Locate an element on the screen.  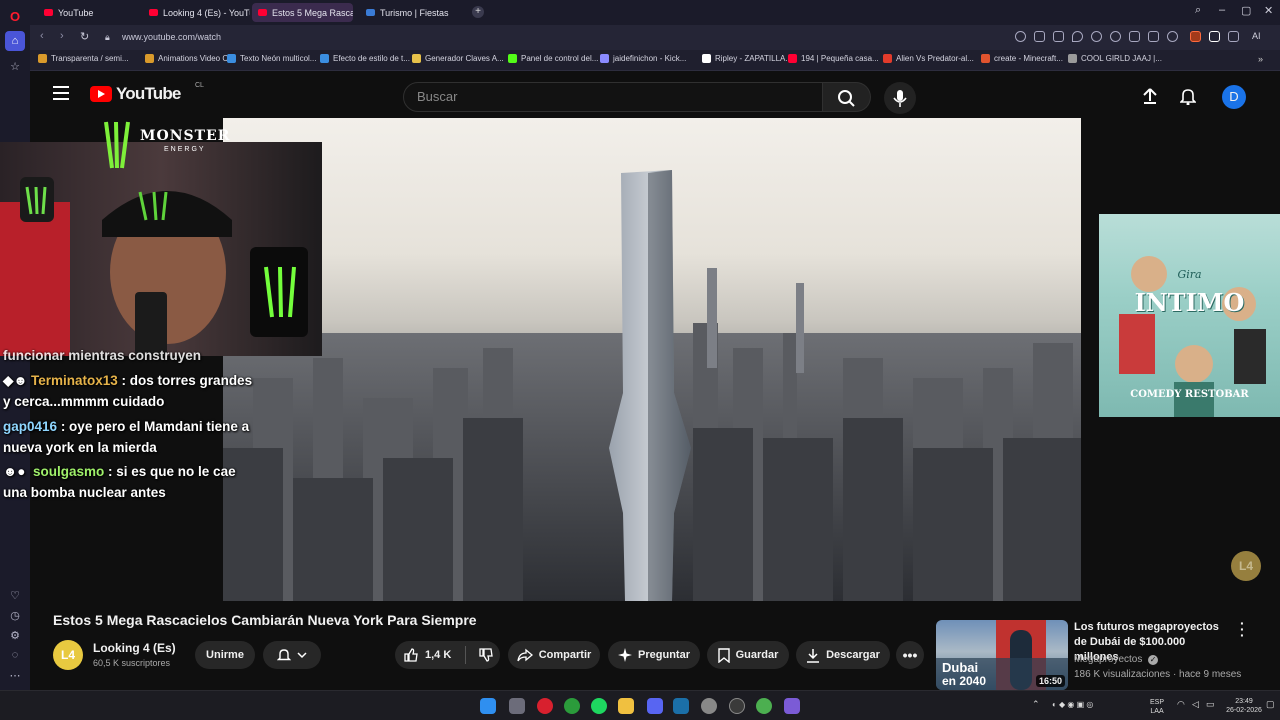
tab-estos-5-mega: Estos 5 Mega Rascac is located at coordinates (302, 12).